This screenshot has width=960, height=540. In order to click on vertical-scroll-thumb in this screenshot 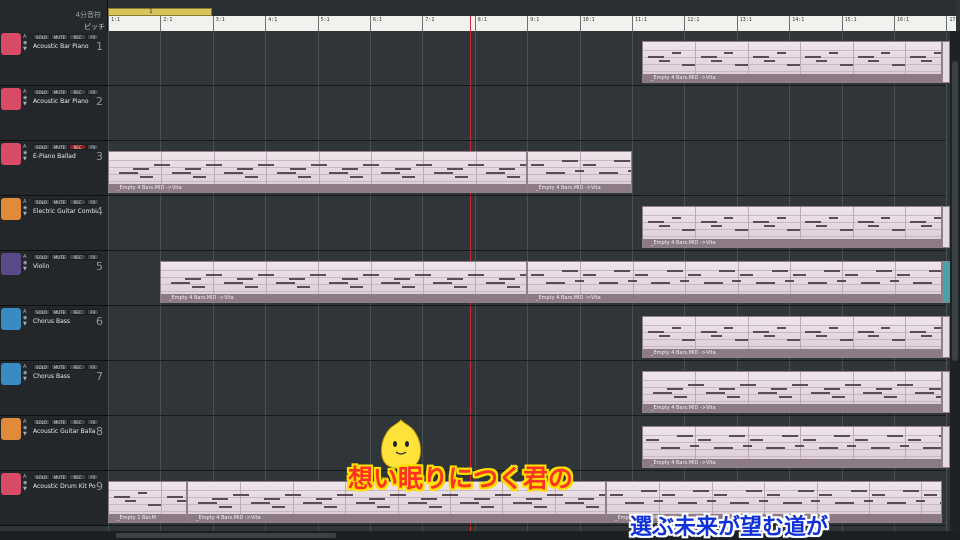, I will do `click(955, 211)`.